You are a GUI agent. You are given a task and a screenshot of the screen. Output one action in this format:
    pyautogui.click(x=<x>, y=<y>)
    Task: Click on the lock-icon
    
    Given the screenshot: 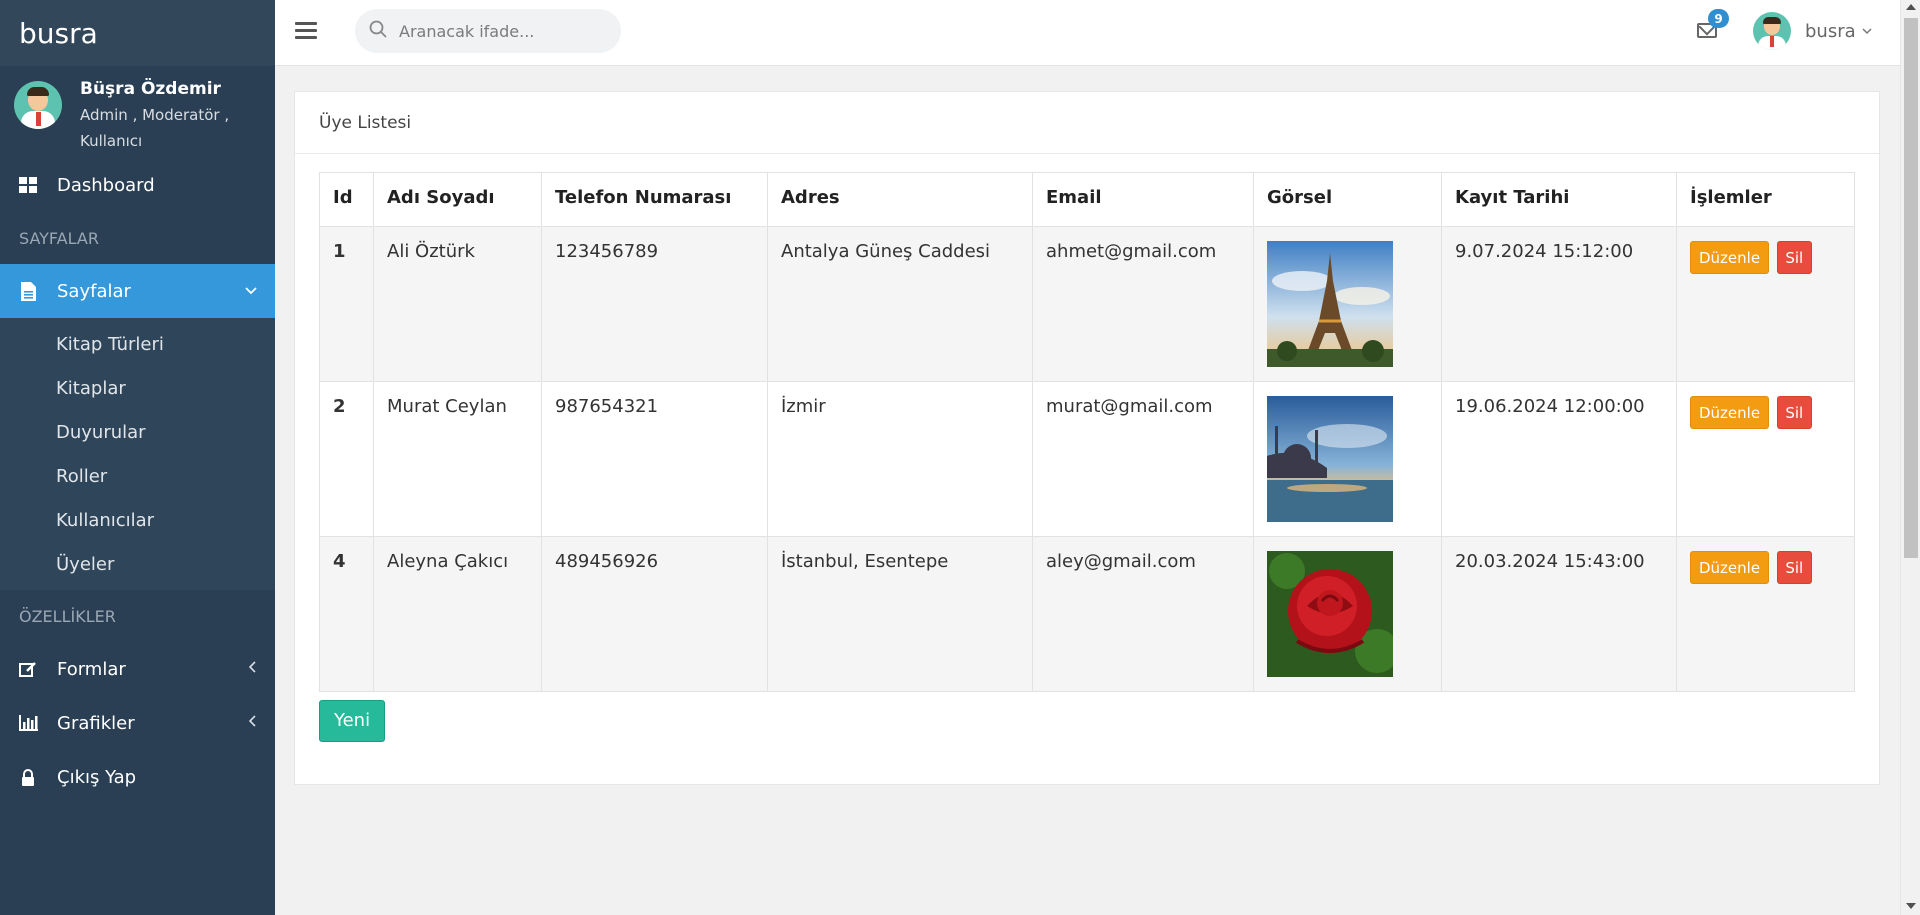 What is the action you would take?
    pyautogui.click(x=28, y=777)
    